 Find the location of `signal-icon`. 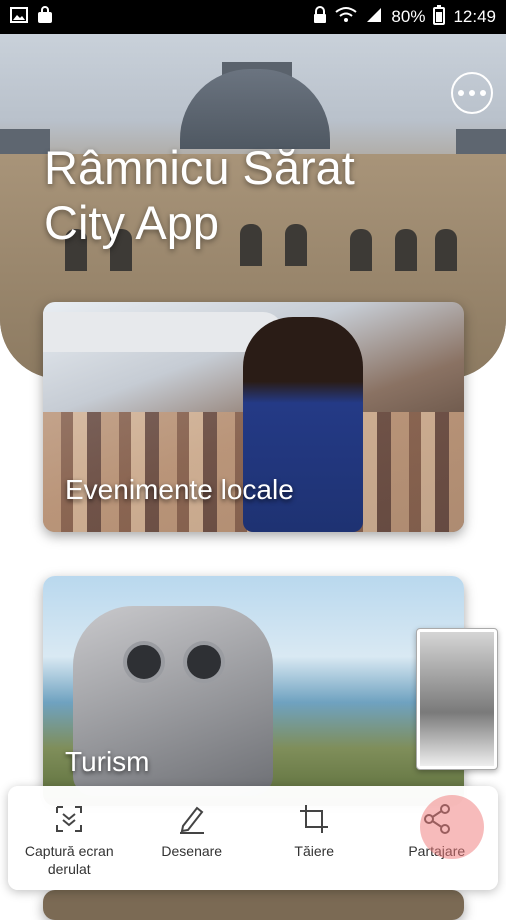

signal-icon is located at coordinates (374, 17).